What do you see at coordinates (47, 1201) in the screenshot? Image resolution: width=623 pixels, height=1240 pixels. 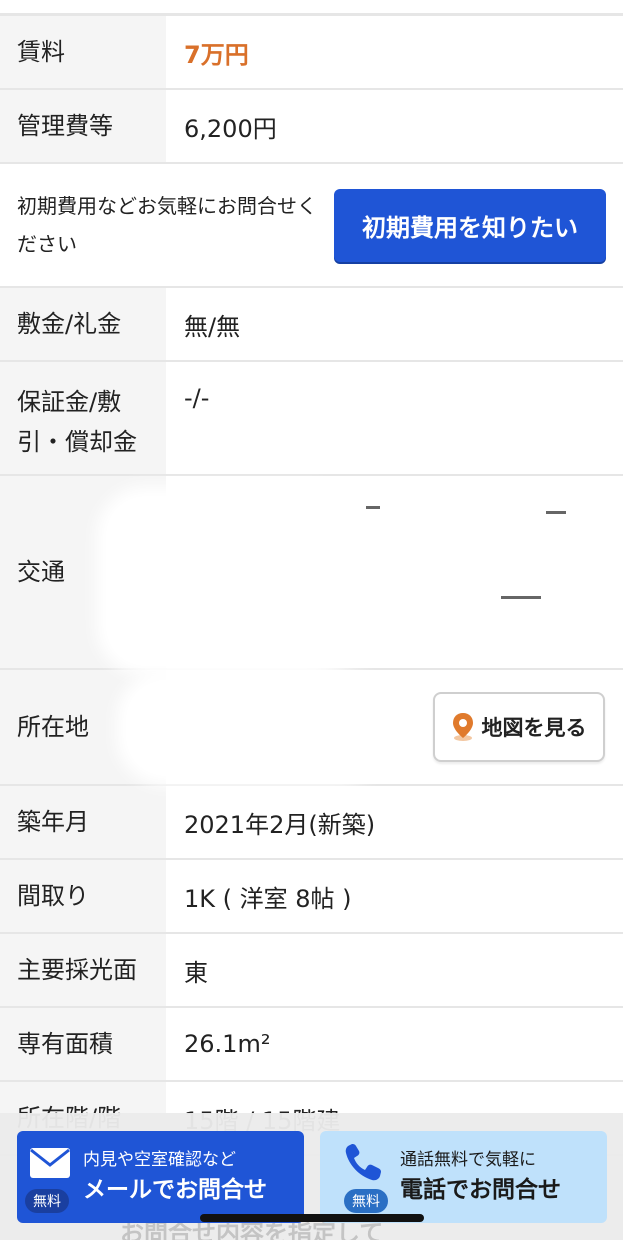 I see `mail-free-badge: 無料` at bounding box center [47, 1201].